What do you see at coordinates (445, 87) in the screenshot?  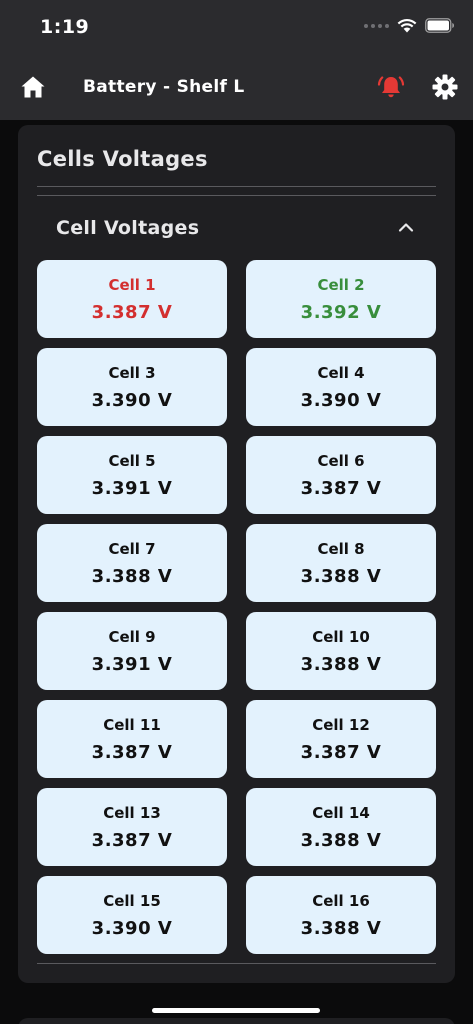 I see `gear-icon` at bounding box center [445, 87].